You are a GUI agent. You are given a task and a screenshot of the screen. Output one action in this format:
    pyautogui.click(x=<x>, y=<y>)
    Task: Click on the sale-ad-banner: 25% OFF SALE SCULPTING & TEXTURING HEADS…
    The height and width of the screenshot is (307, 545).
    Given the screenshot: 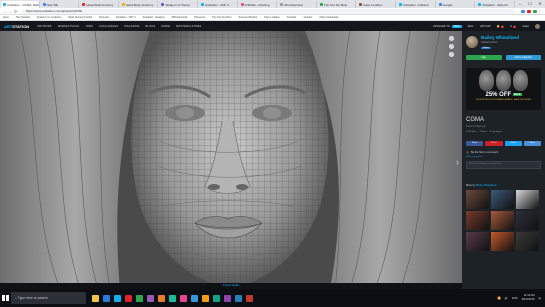 What is the action you would take?
    pyautogui.click(x=503, y=89)
    